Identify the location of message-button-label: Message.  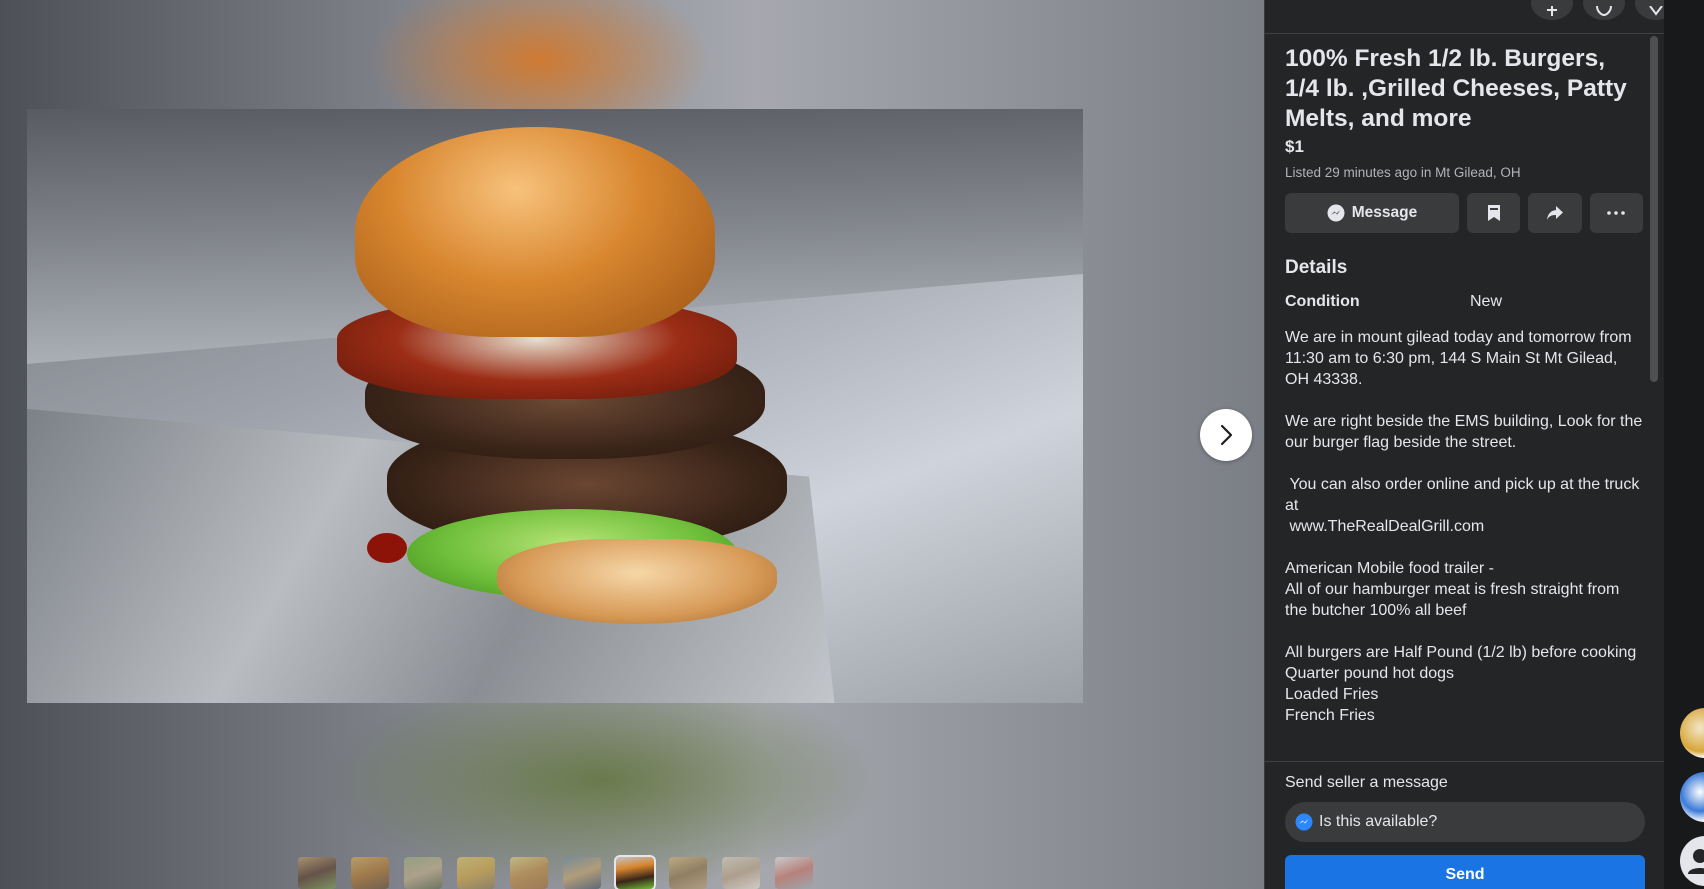
(1384, 212).